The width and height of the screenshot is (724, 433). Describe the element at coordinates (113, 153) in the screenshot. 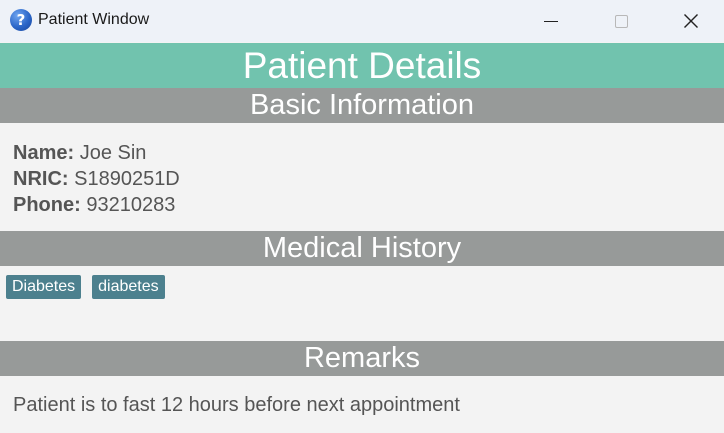

I see `name-value: Joe Sin` at that location.